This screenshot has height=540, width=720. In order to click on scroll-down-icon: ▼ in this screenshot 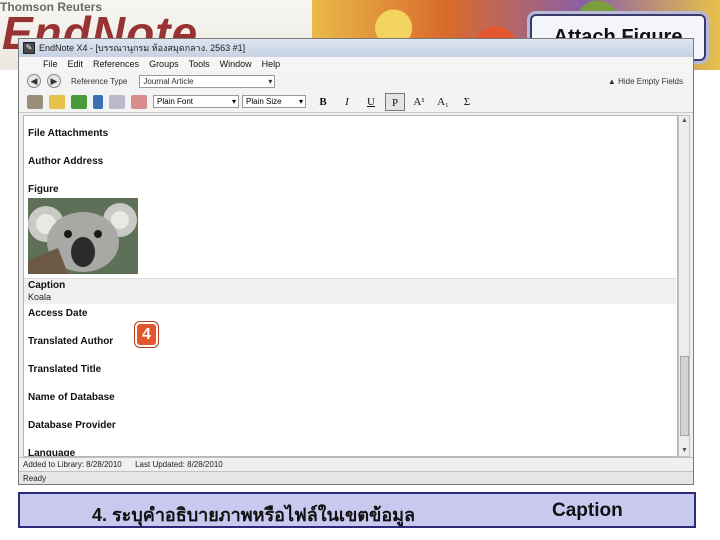, I will do `click(684, 451)`.